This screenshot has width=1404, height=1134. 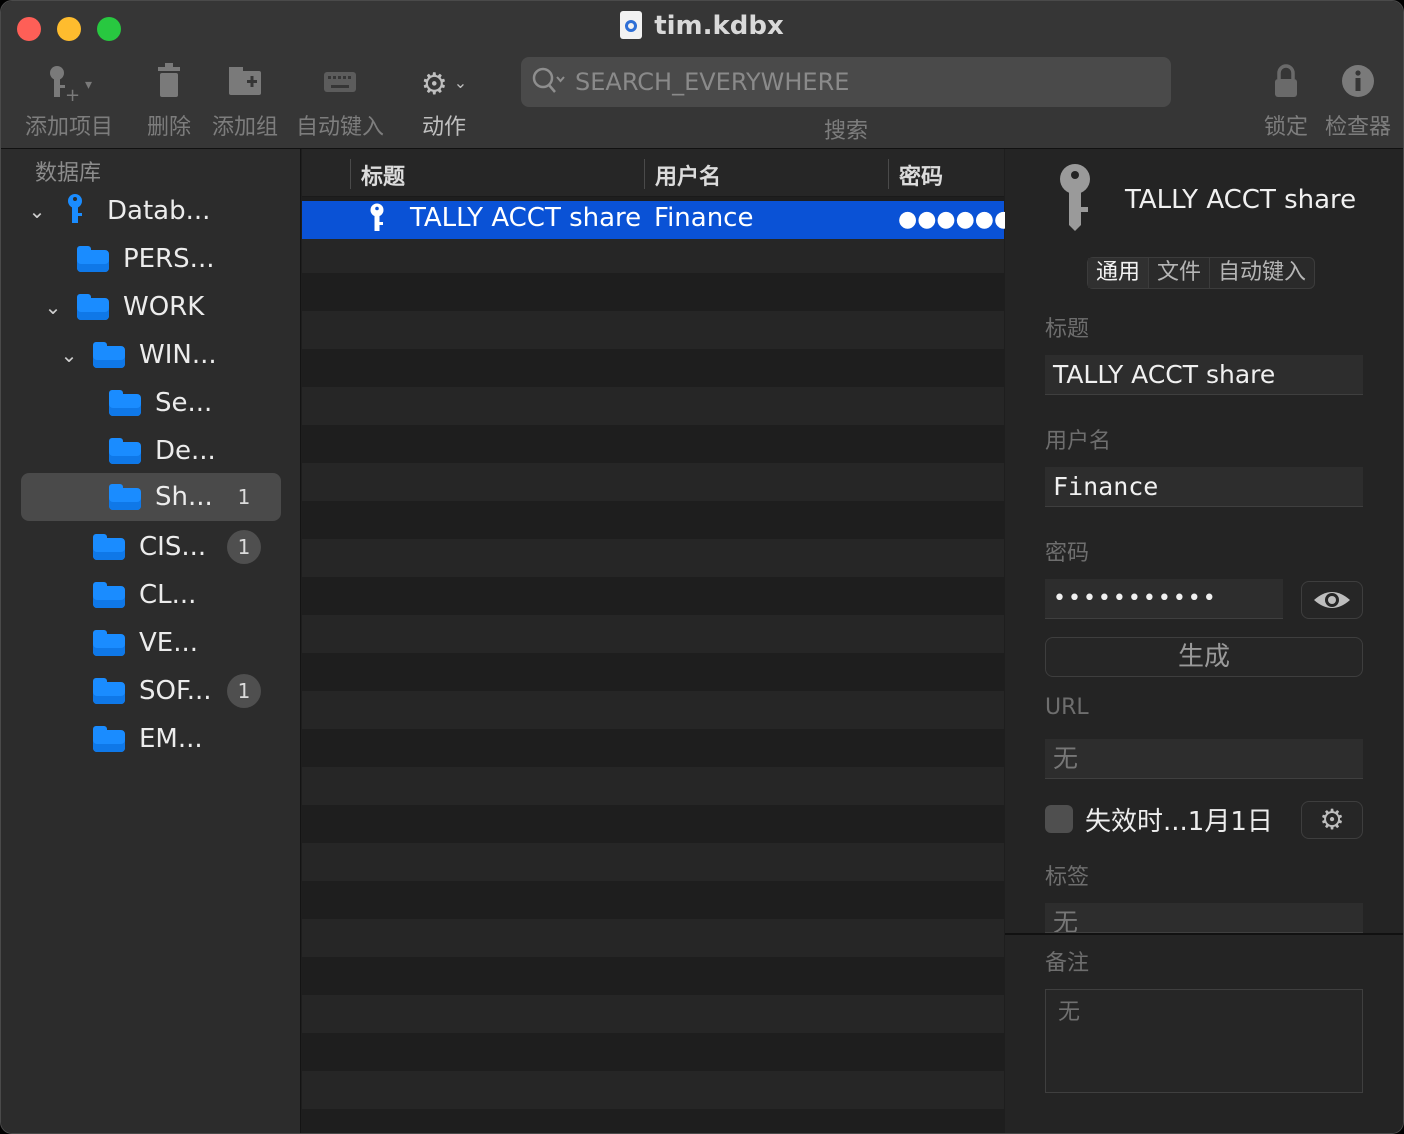 What do you see at coordinates (845, 131) in the screenshot?
I see `search-label: 搜索` at bounding box center [845, 131].